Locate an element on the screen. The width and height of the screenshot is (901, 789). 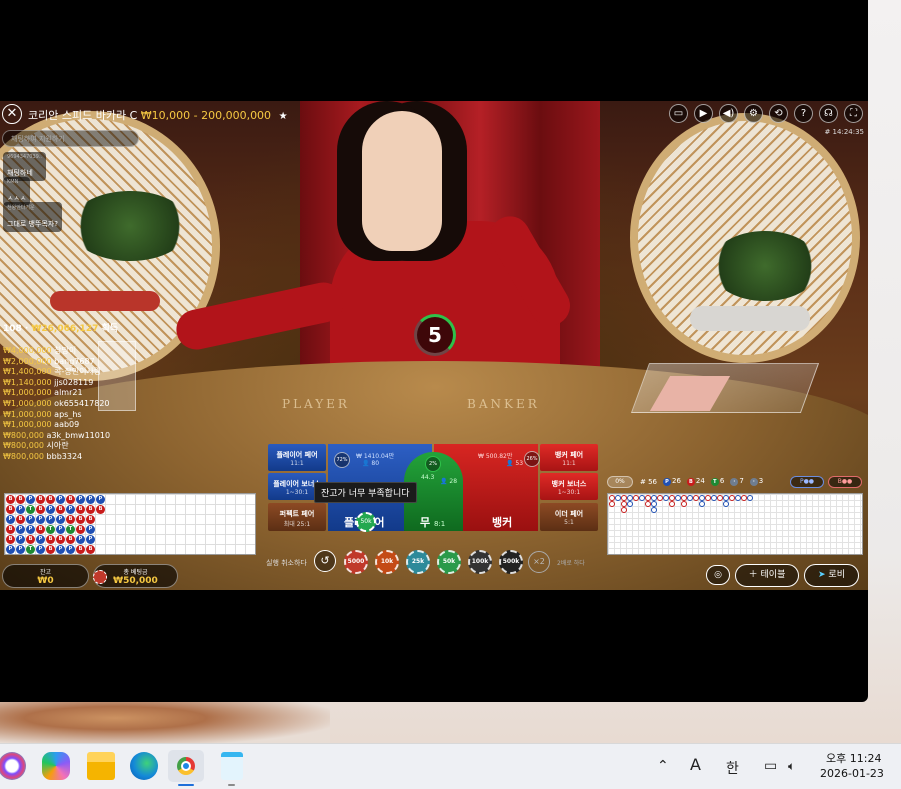
chip-50k: 50k is located at coordinates (449, 562).